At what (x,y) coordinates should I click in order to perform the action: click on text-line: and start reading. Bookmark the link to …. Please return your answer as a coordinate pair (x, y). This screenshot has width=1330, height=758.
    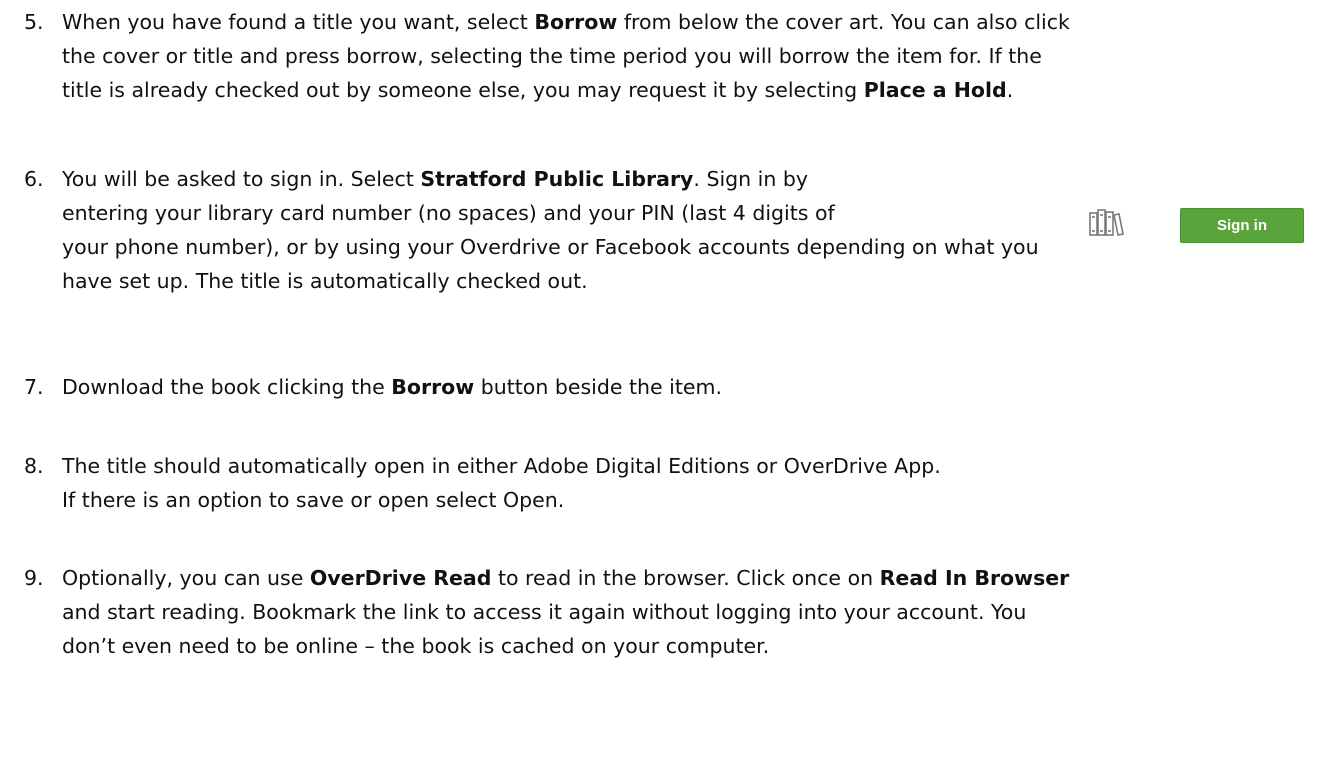
    Looking at the image, I should click on (544, 612).